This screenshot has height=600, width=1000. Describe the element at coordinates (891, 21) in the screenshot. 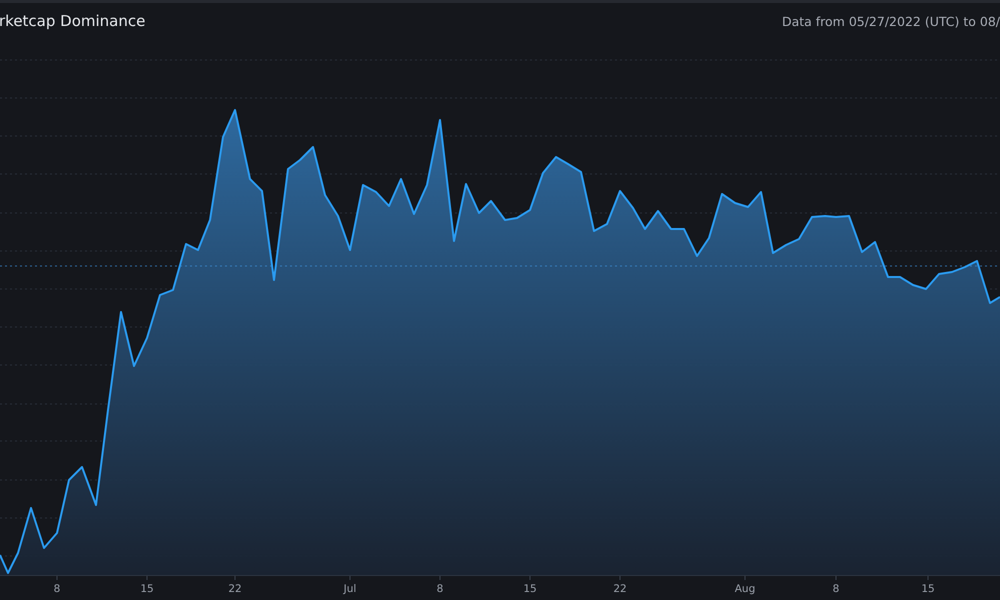

I see `date-range: Data from 05/27/2022 (UTC) to 08/` at that location.